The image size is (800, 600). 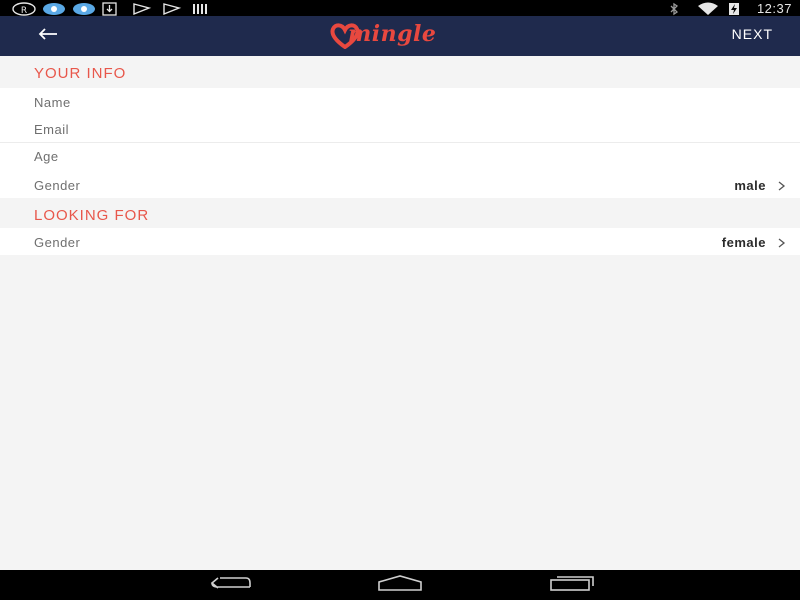 I want to click on download-icon, so click(x=112, y=8).